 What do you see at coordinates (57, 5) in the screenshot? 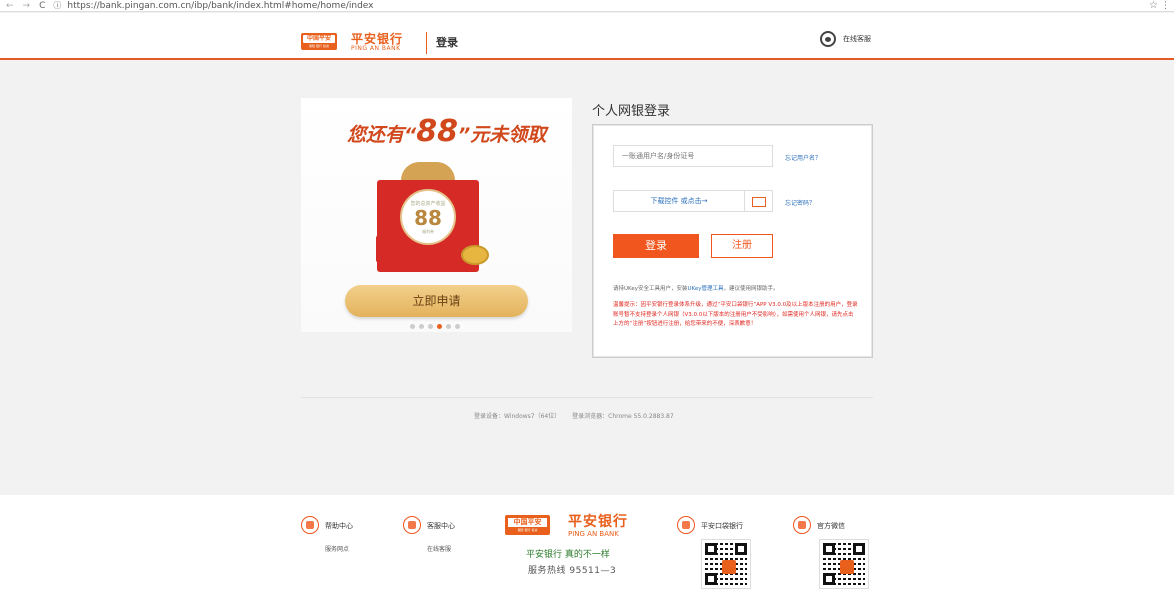
I see `site-info-icon: ⓘ` at bounding box center [57, 5].